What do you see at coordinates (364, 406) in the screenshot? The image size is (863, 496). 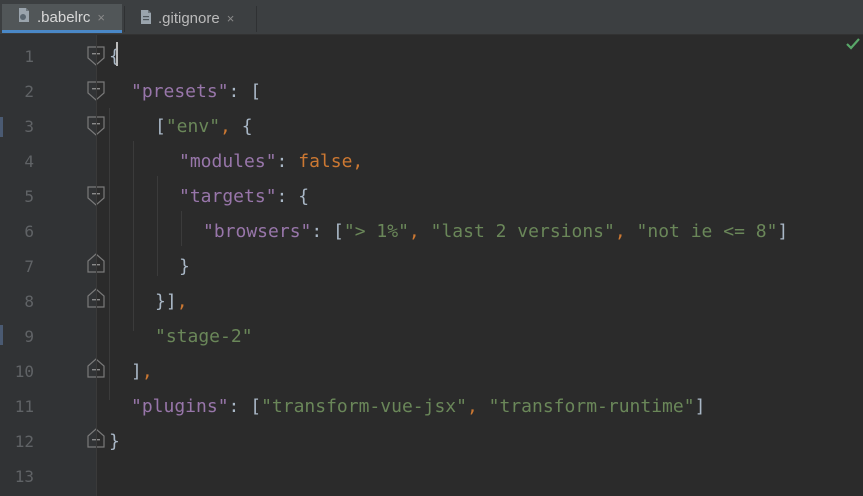 I see `json-string: "transform-vue-jsx"` at bounding box center [364, 406].